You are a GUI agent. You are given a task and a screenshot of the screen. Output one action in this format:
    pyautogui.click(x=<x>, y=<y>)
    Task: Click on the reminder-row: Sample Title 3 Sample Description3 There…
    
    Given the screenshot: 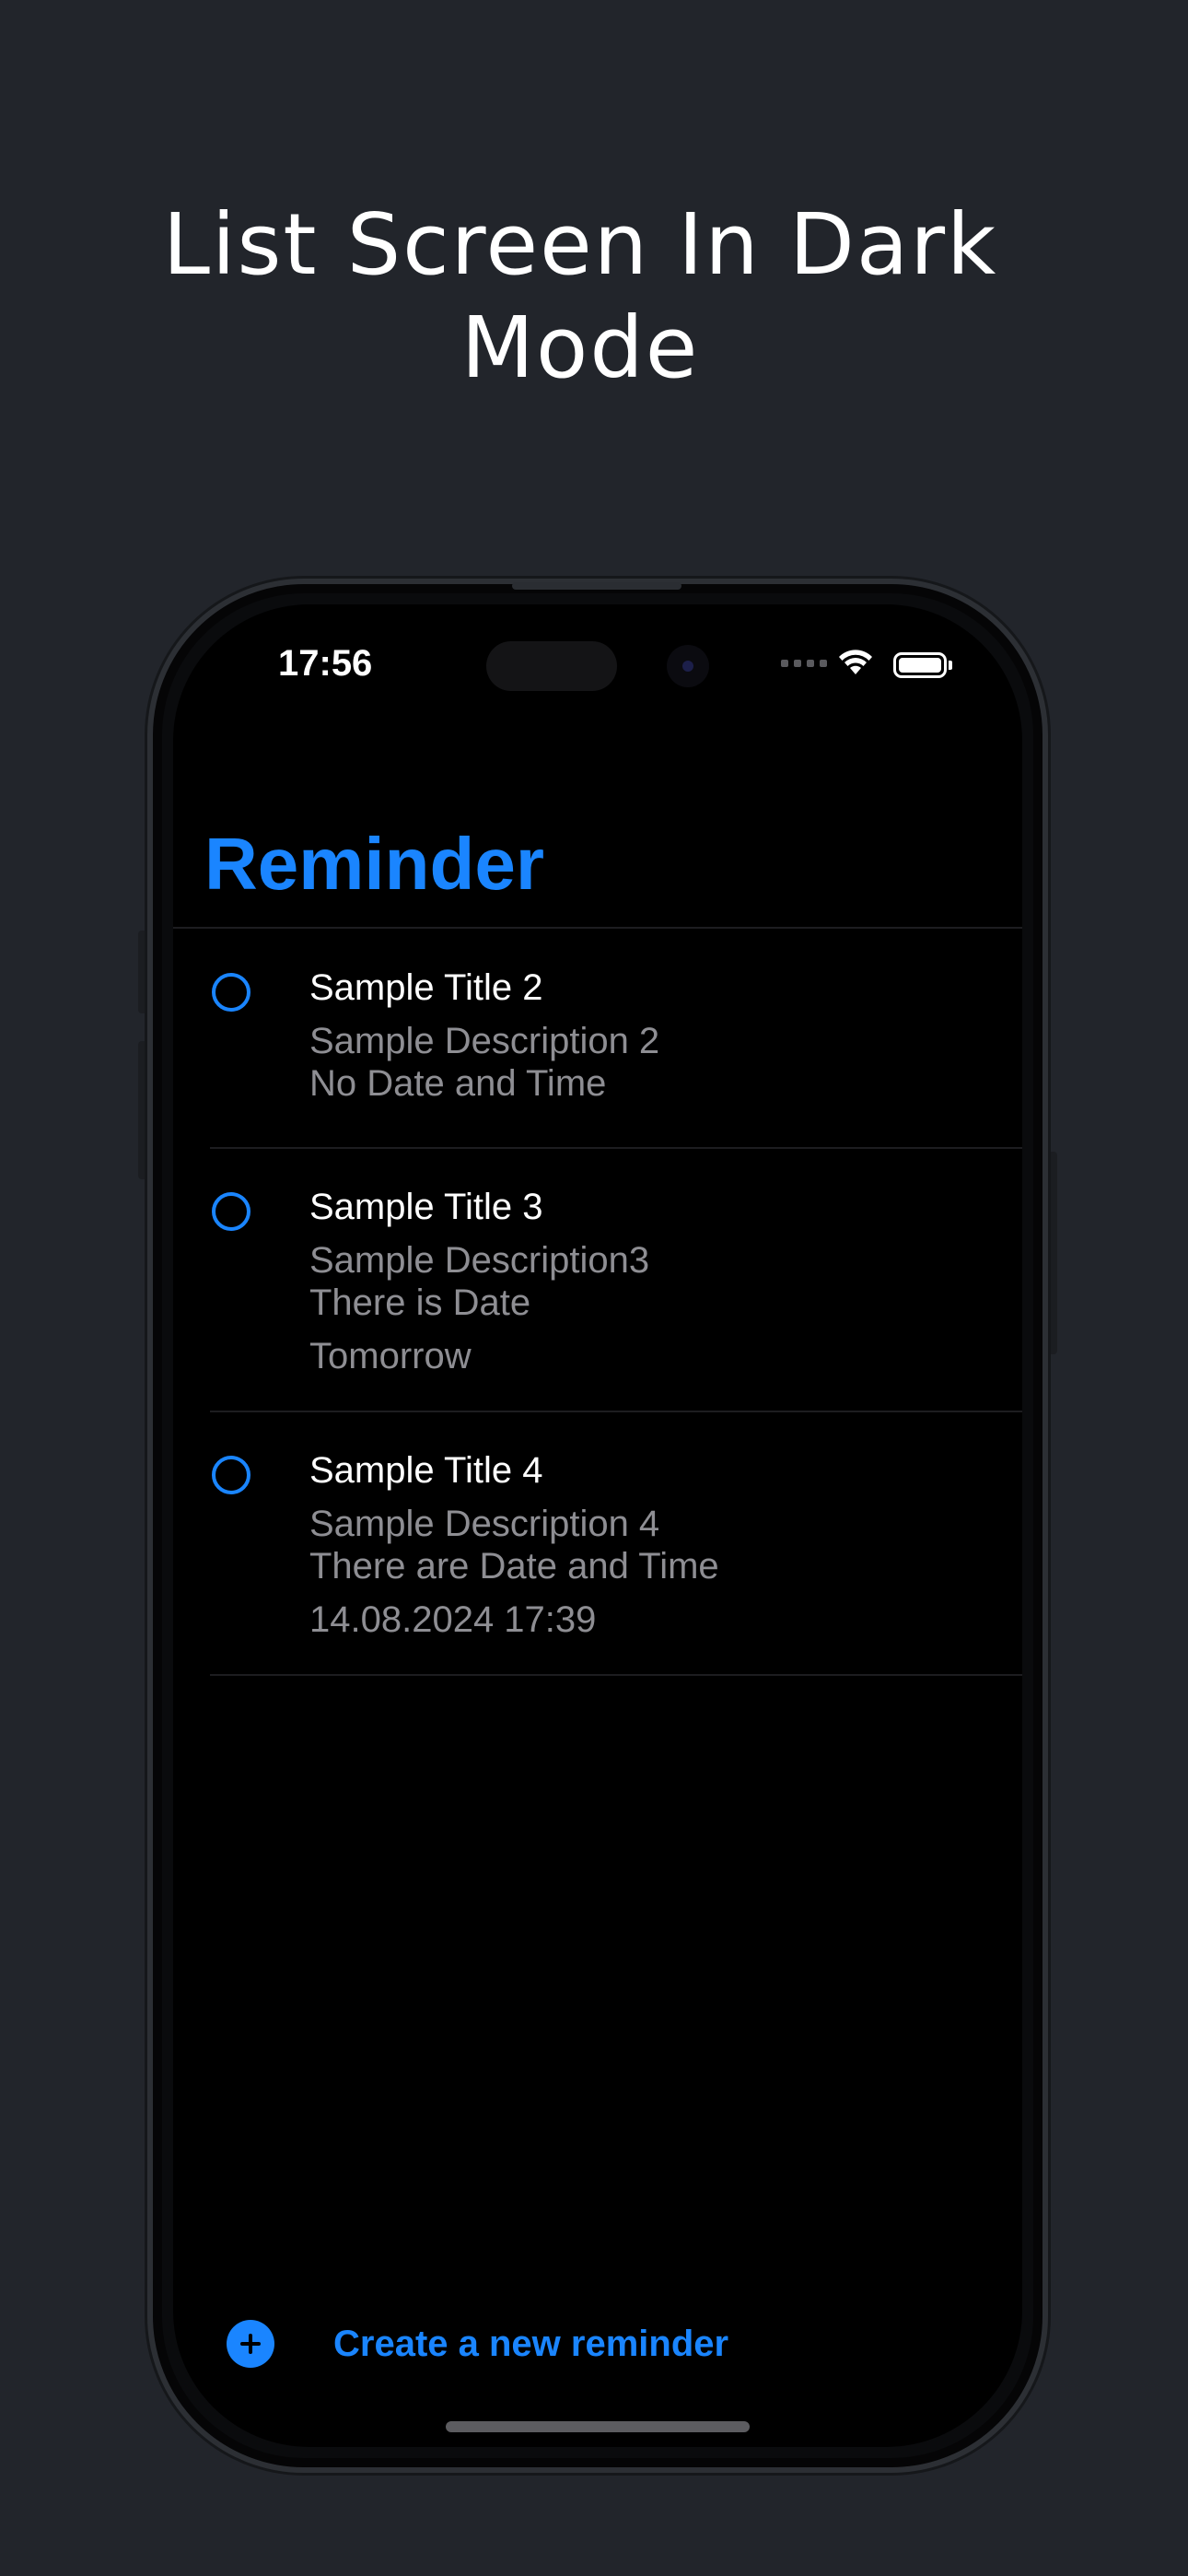 What is the action you would take?
    pyautogui.click(x=597, y=1291)
    